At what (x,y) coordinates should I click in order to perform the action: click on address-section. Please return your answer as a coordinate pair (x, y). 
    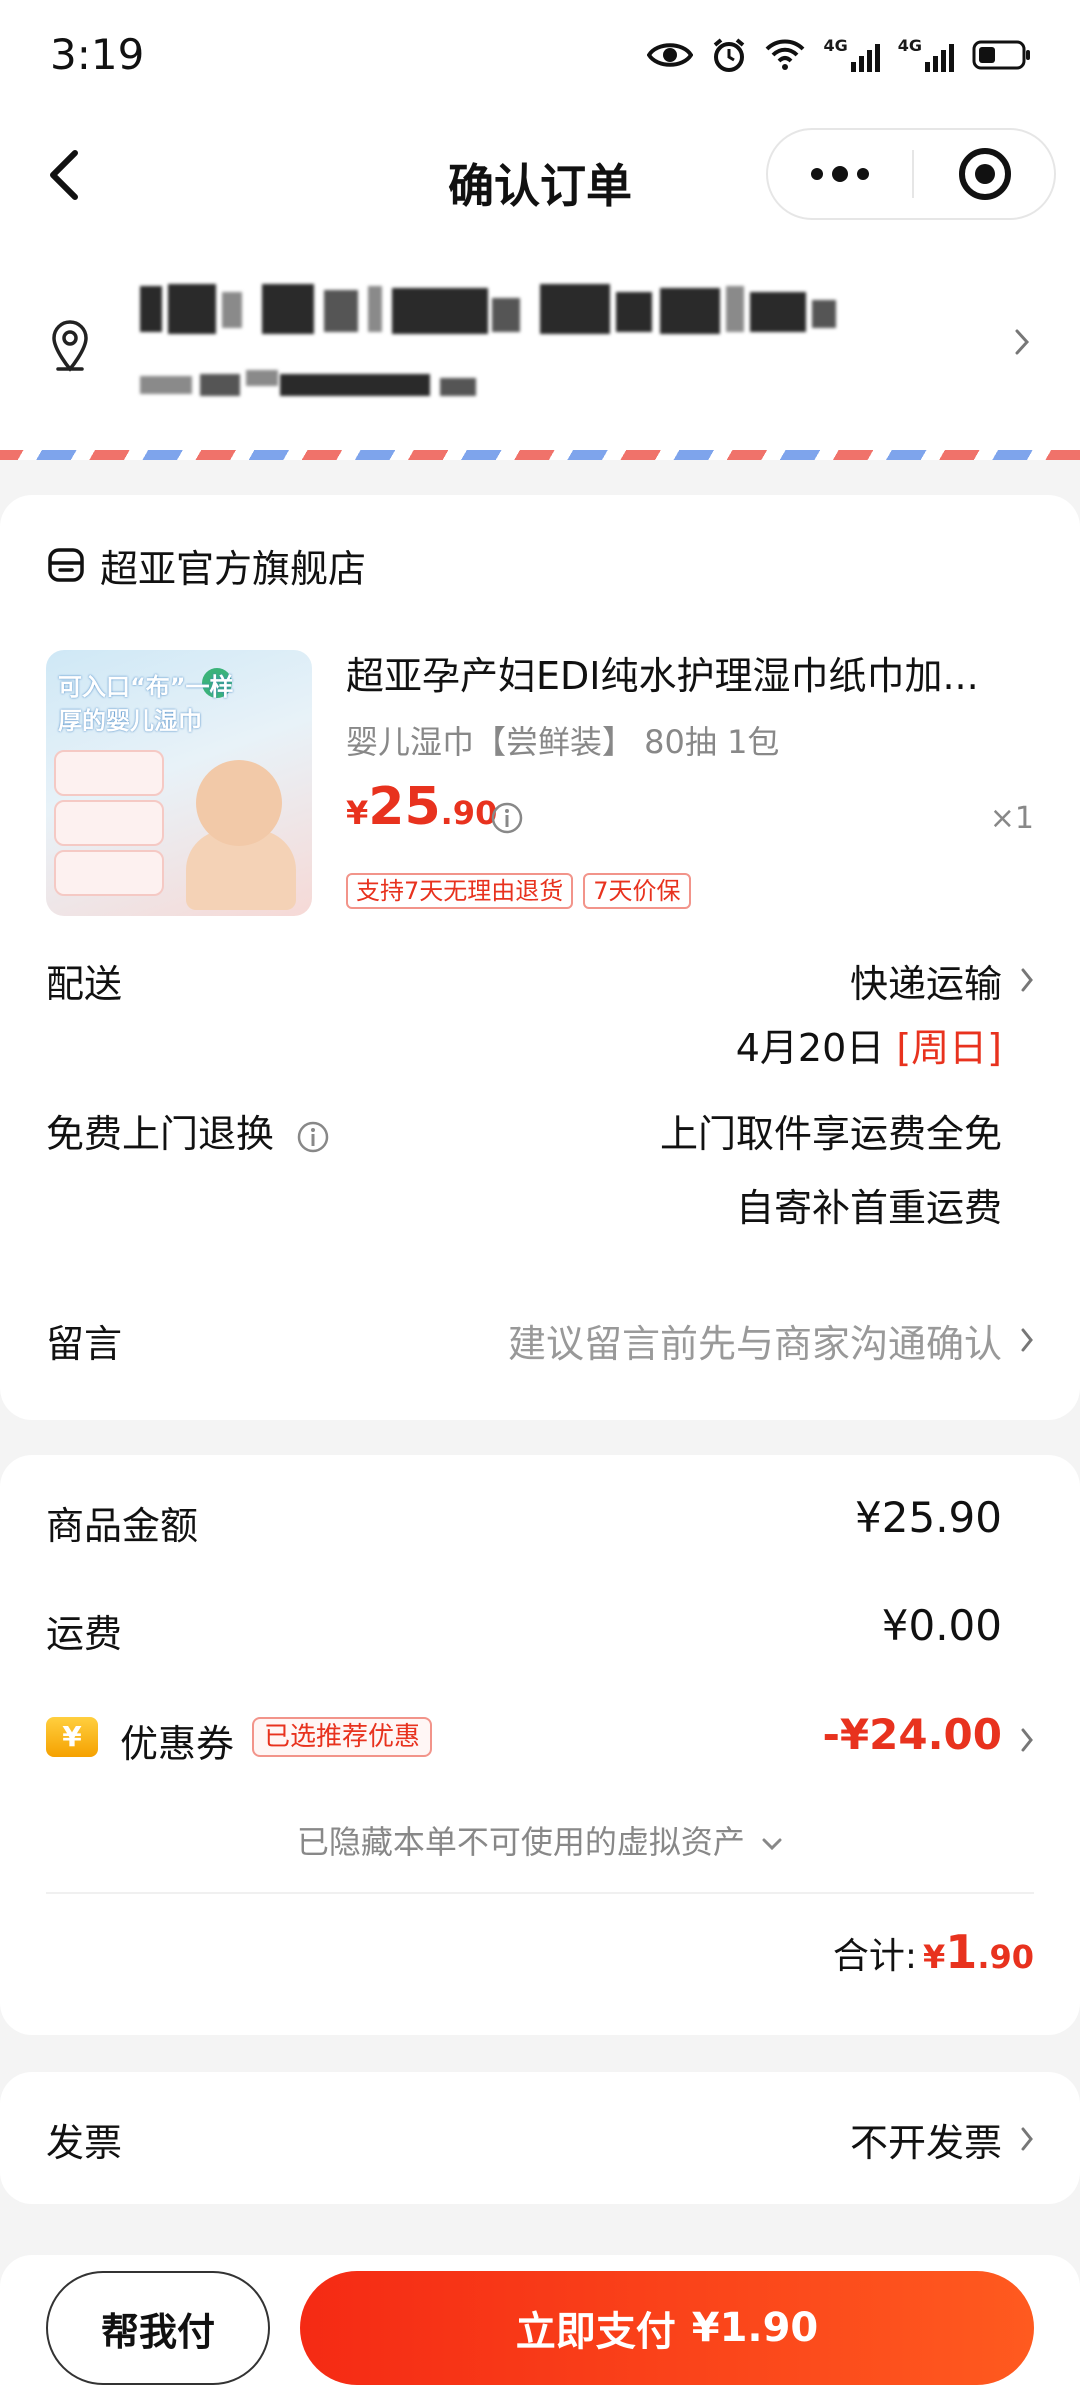
    Looking at the image, I should click on (540, 345).